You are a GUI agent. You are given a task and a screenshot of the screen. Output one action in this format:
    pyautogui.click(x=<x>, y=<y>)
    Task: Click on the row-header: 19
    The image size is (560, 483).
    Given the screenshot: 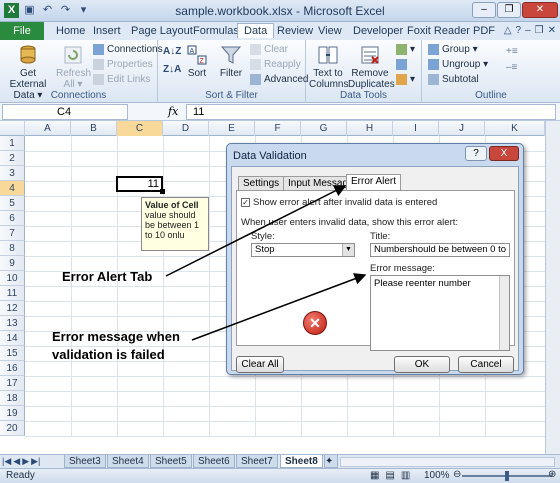 What is the action you would take?
    pyautogui.click(x=12, y=413)
    